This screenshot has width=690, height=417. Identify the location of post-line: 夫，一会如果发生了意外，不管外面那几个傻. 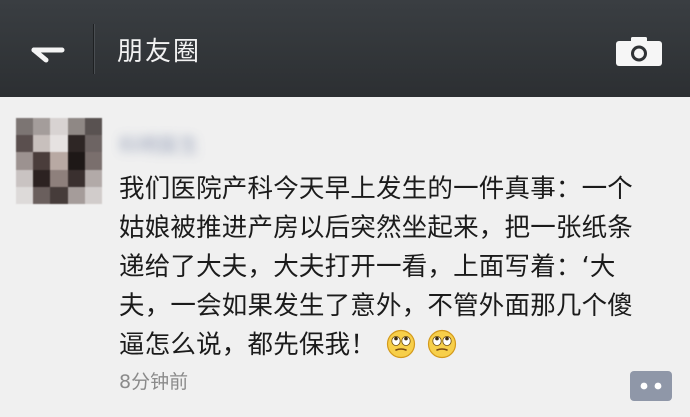
(376, 306).